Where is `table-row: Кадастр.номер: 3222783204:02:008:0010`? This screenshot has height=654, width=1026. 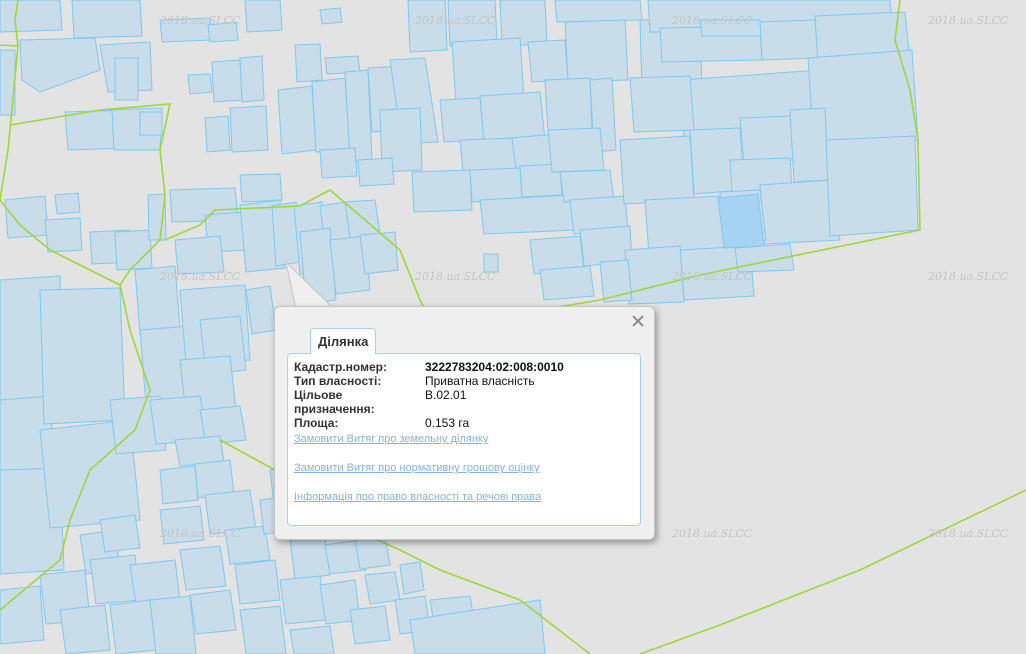 table-row: Кадастр.номер: 3222783204:02:008:0010 is located at coordinates (429, 367).